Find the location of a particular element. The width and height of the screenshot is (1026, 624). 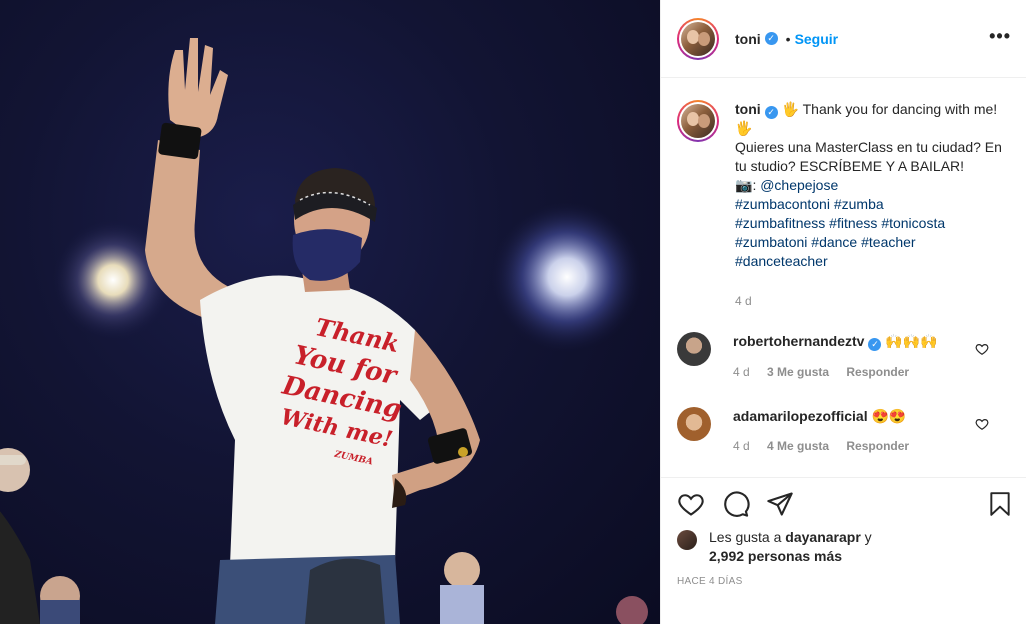

heart-icon is located at coordinates (691, 504).